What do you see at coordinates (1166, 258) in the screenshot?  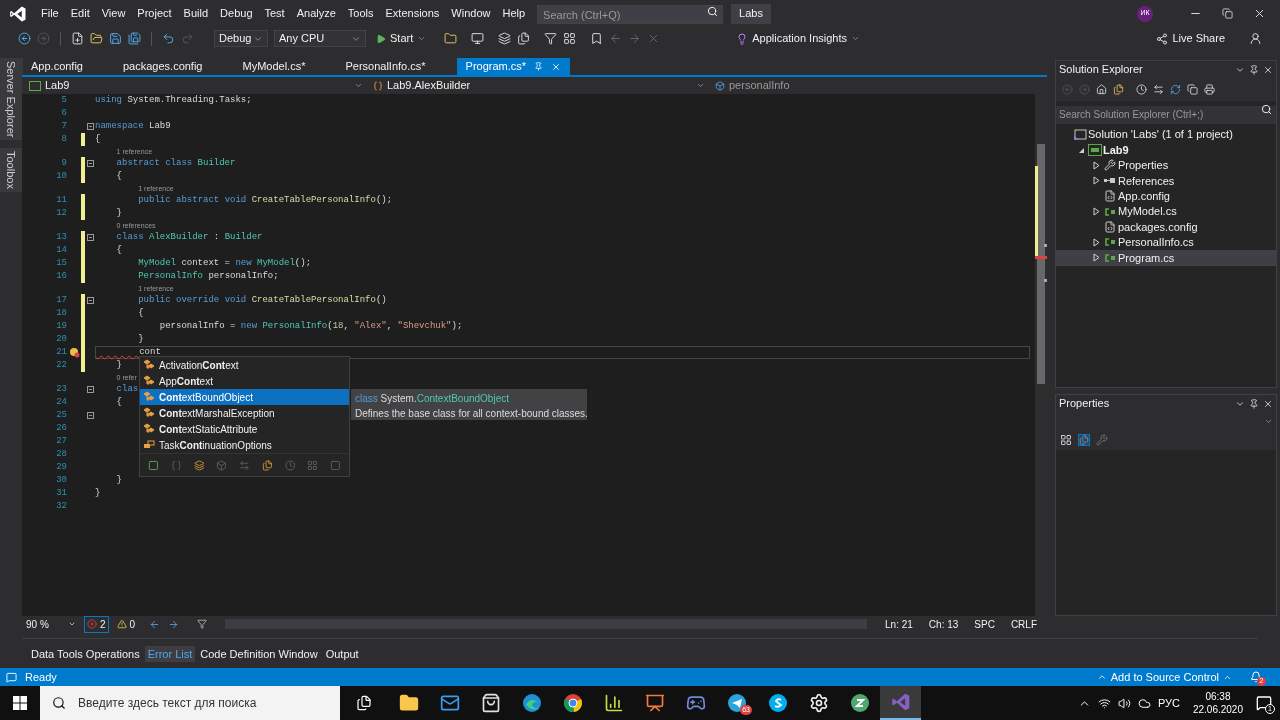 I see `tree-item: Program.cs` at bounding box center [1166, 258].